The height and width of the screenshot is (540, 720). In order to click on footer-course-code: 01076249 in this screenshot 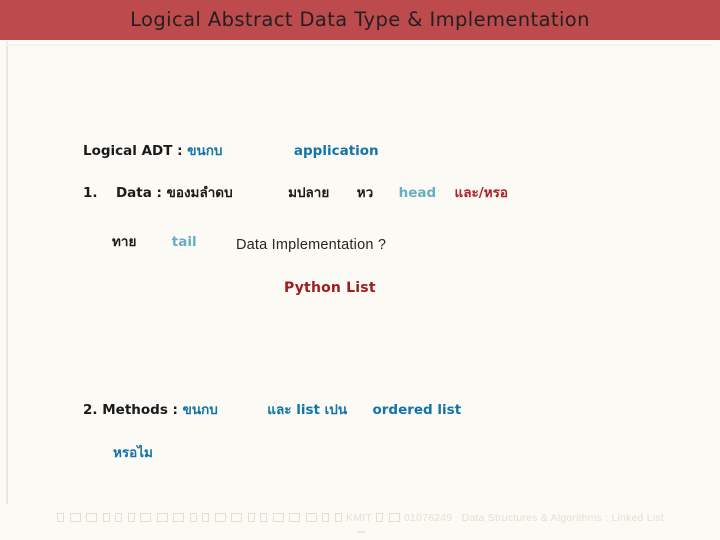, I will do `click(428, 518)`.